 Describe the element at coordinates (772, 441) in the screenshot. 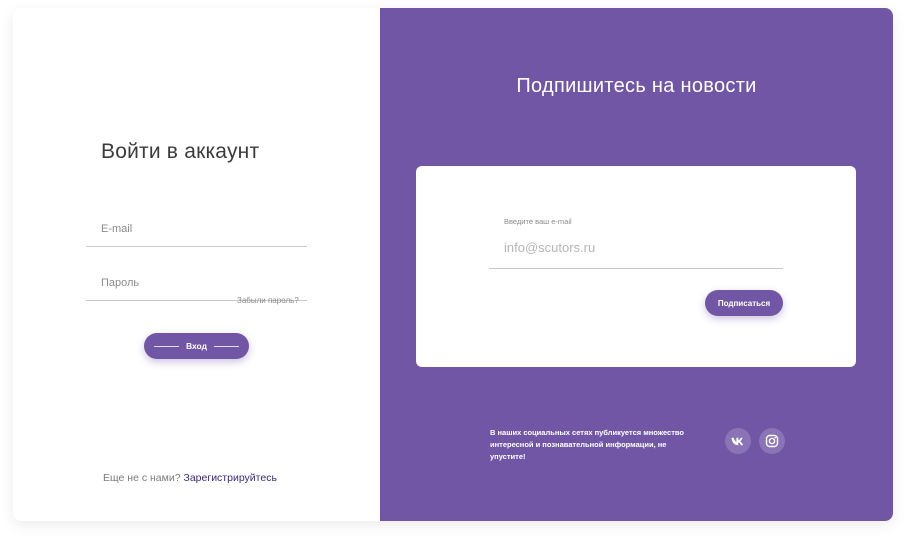

I see `instagram-icon` at that location.